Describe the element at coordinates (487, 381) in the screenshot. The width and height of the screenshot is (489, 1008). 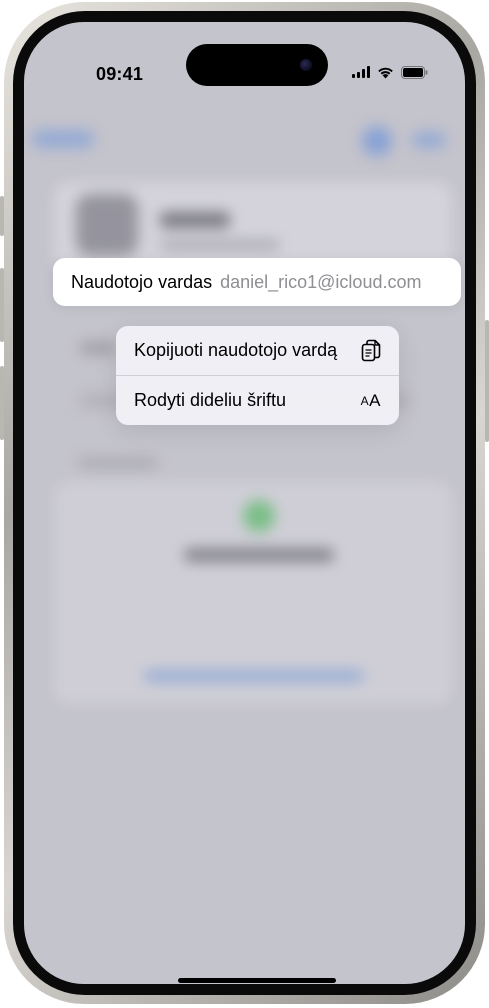
I see `side-power-button` at that location.